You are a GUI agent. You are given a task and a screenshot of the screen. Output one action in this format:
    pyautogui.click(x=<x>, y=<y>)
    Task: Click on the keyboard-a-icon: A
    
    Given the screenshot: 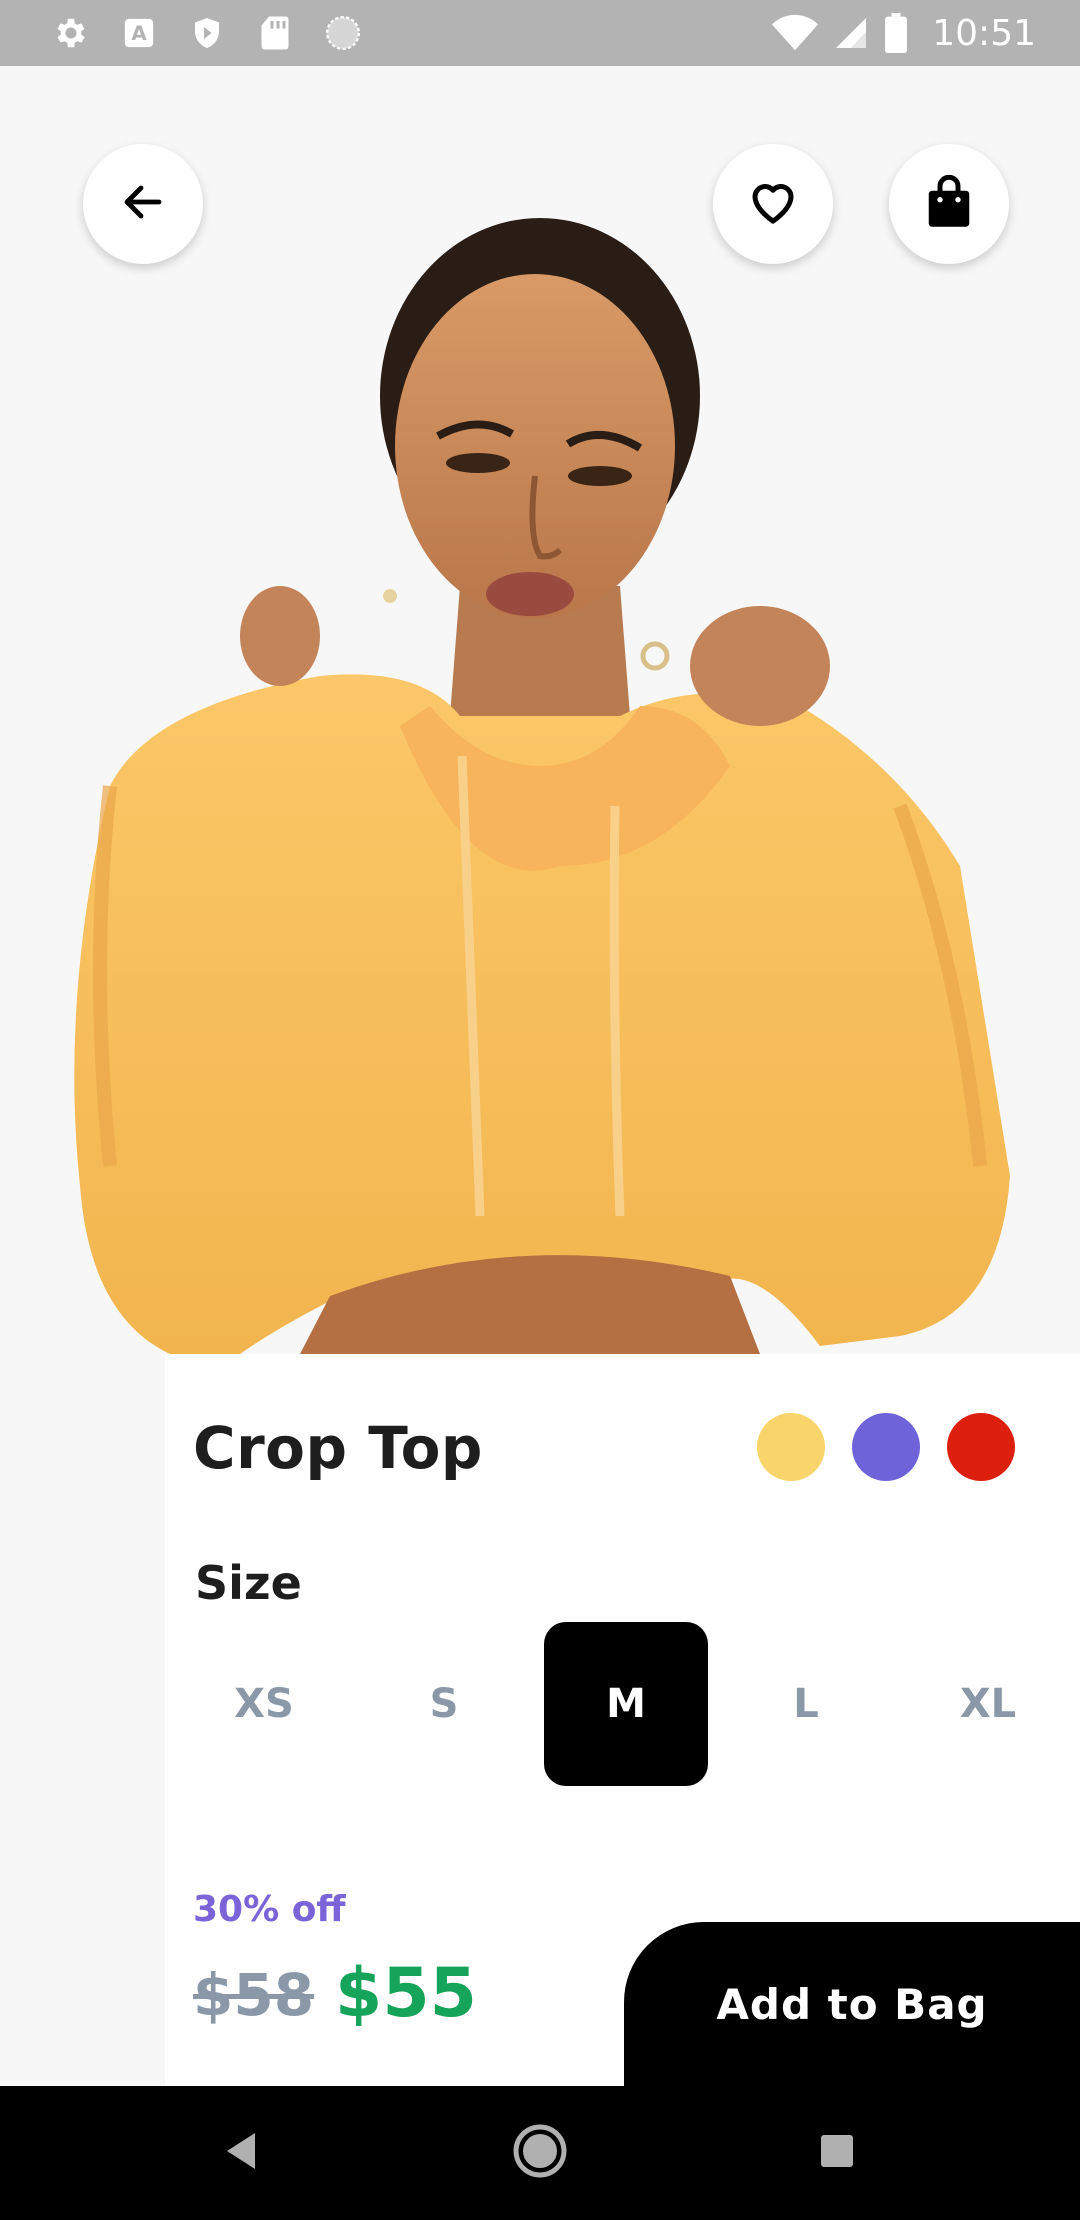 What is the action you would take?
    pyautogui.click(x=139, y=33)
    